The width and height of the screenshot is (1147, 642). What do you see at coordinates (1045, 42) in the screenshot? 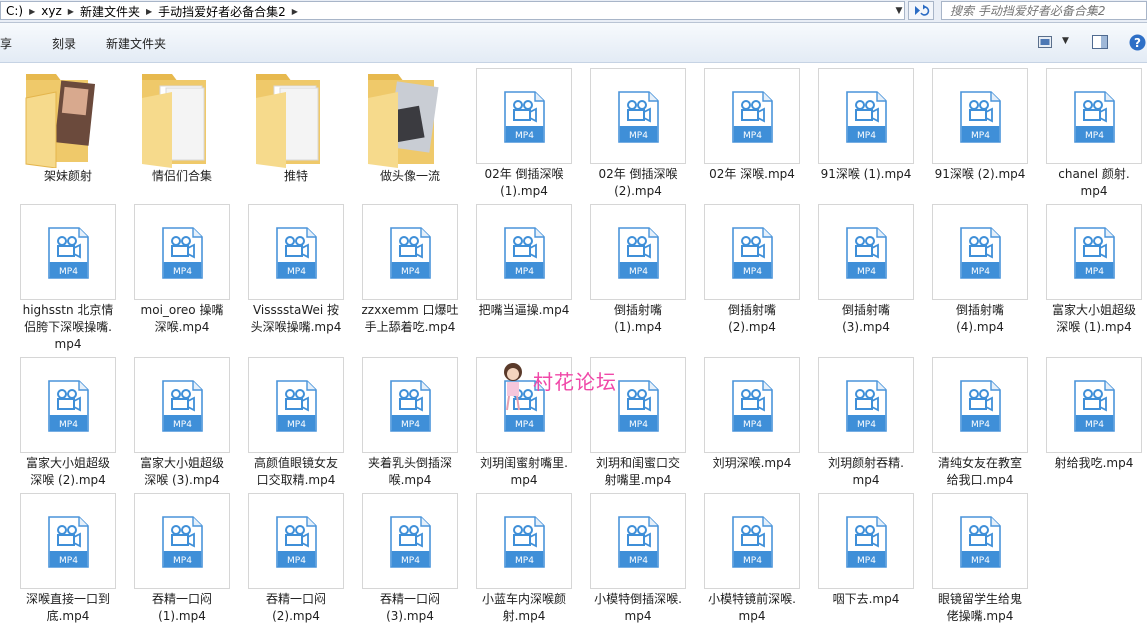
I see `view-options-icon` at bounding box center [1045, 42].